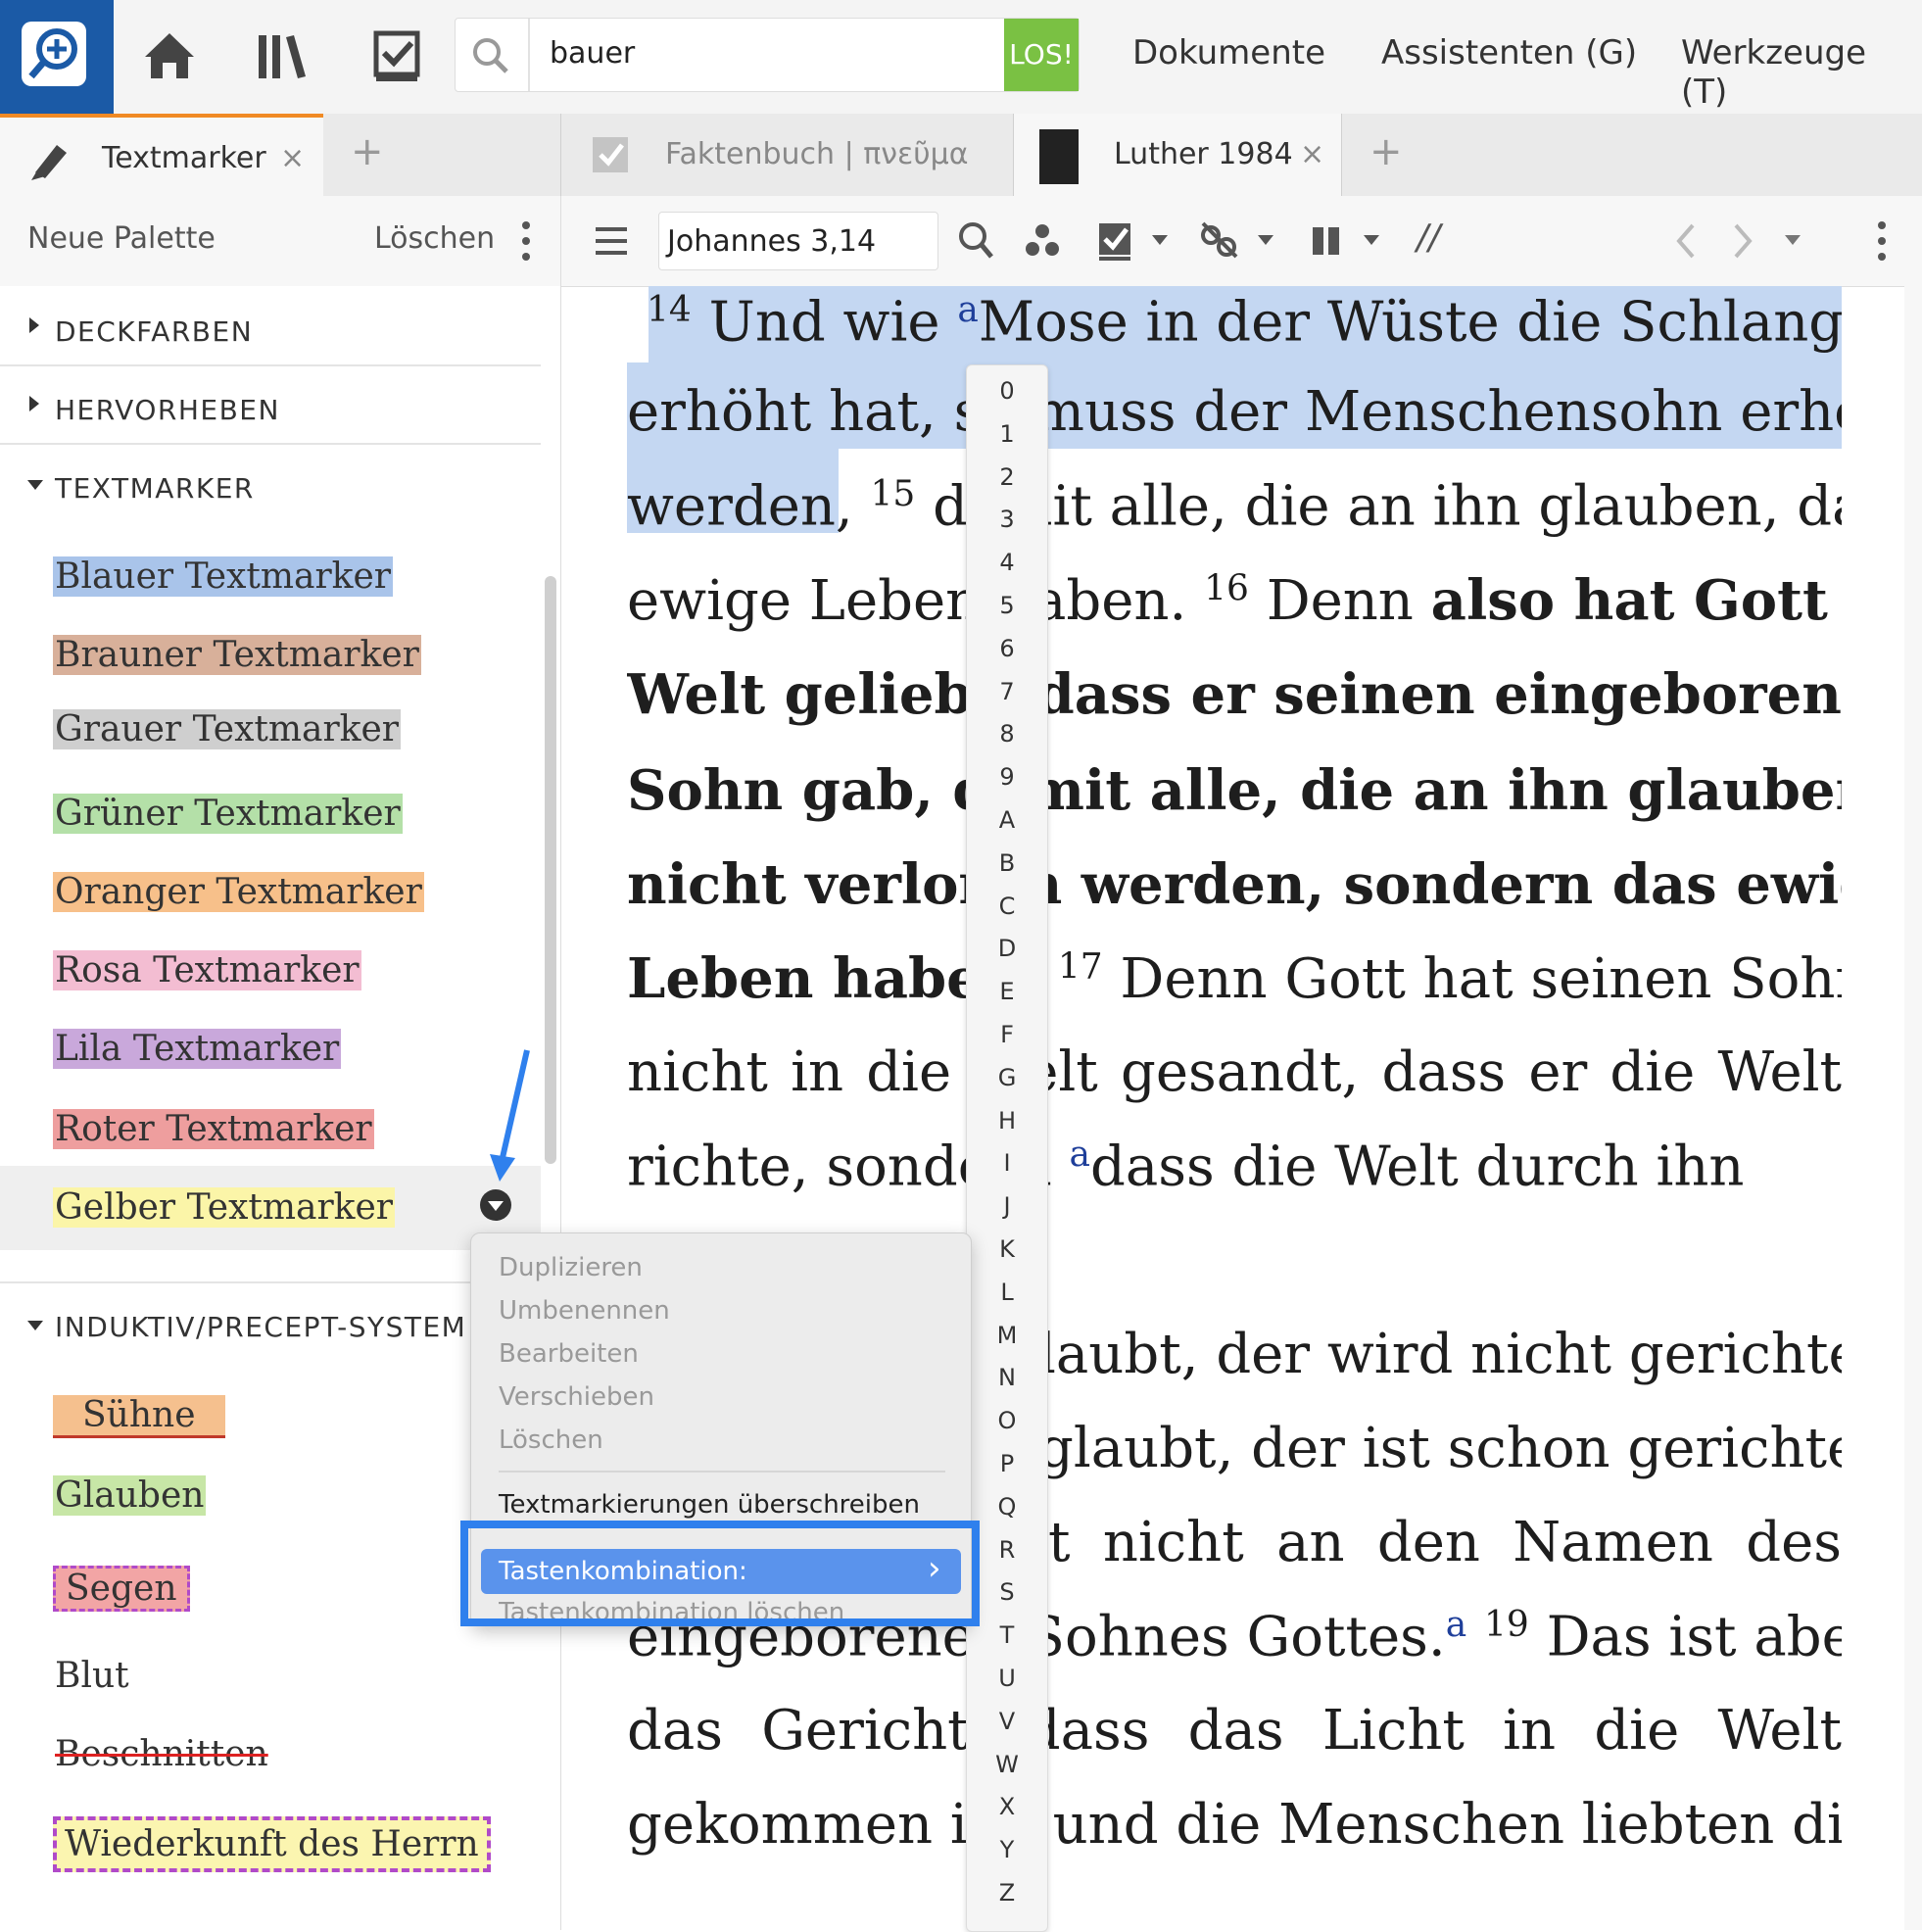  What do you see at coordinates (611, 241) in the screenshot?
I see `hamburger-menu-icon` at bounding box center [611, 241].